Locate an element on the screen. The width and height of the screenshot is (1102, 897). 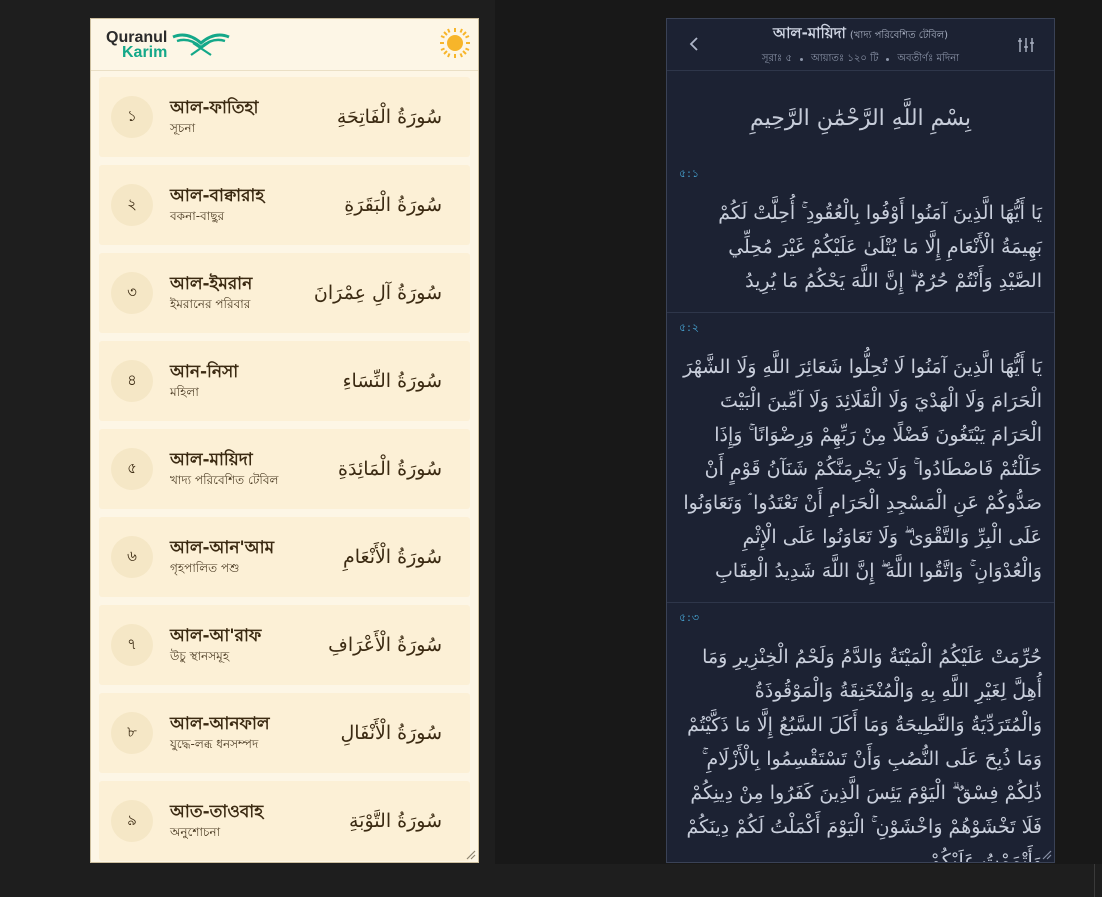
surah-meaning: খাদ্য পরিবেশিত টেবিল is located at coordinates (224, 480).